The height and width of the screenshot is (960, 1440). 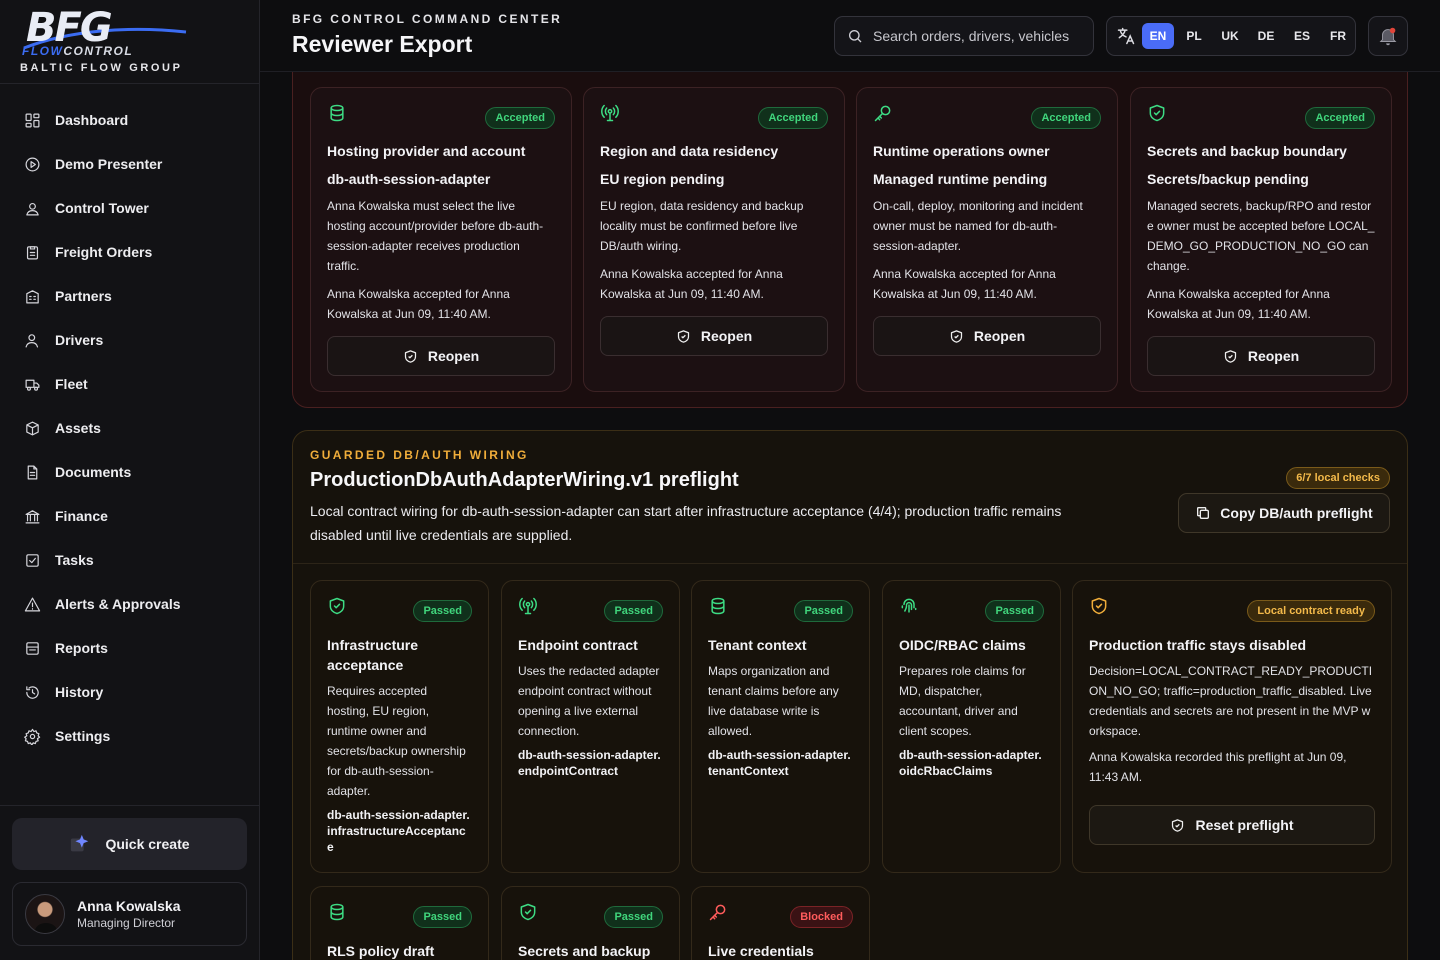 What do you see at coordinates (93, 472) in the screenshot?
I see `sidebar-item-label: Documents` at bounding box center [93, 472].